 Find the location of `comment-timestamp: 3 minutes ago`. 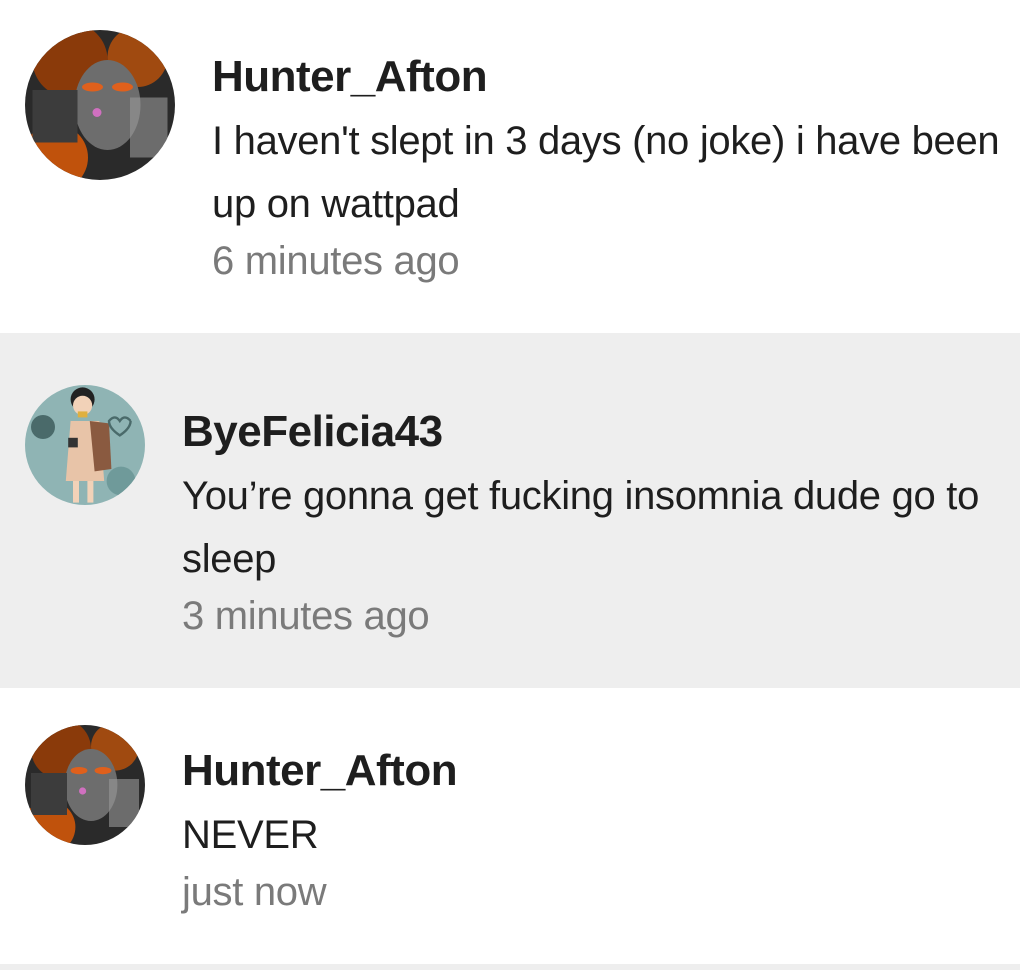

comment-timestamp: 3 minutes ago is located at coordinates (306, 616).